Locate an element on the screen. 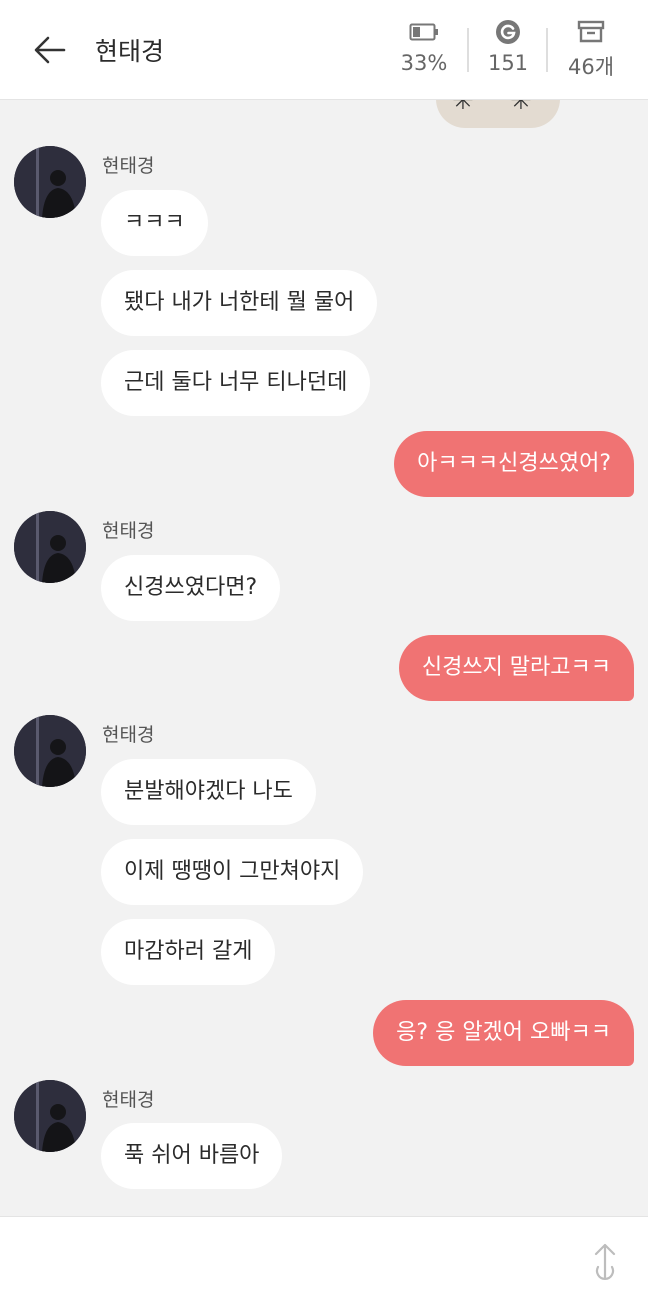  message-bubble-incoming: 신경쓰였다면? is located at coordinates (191, 588).